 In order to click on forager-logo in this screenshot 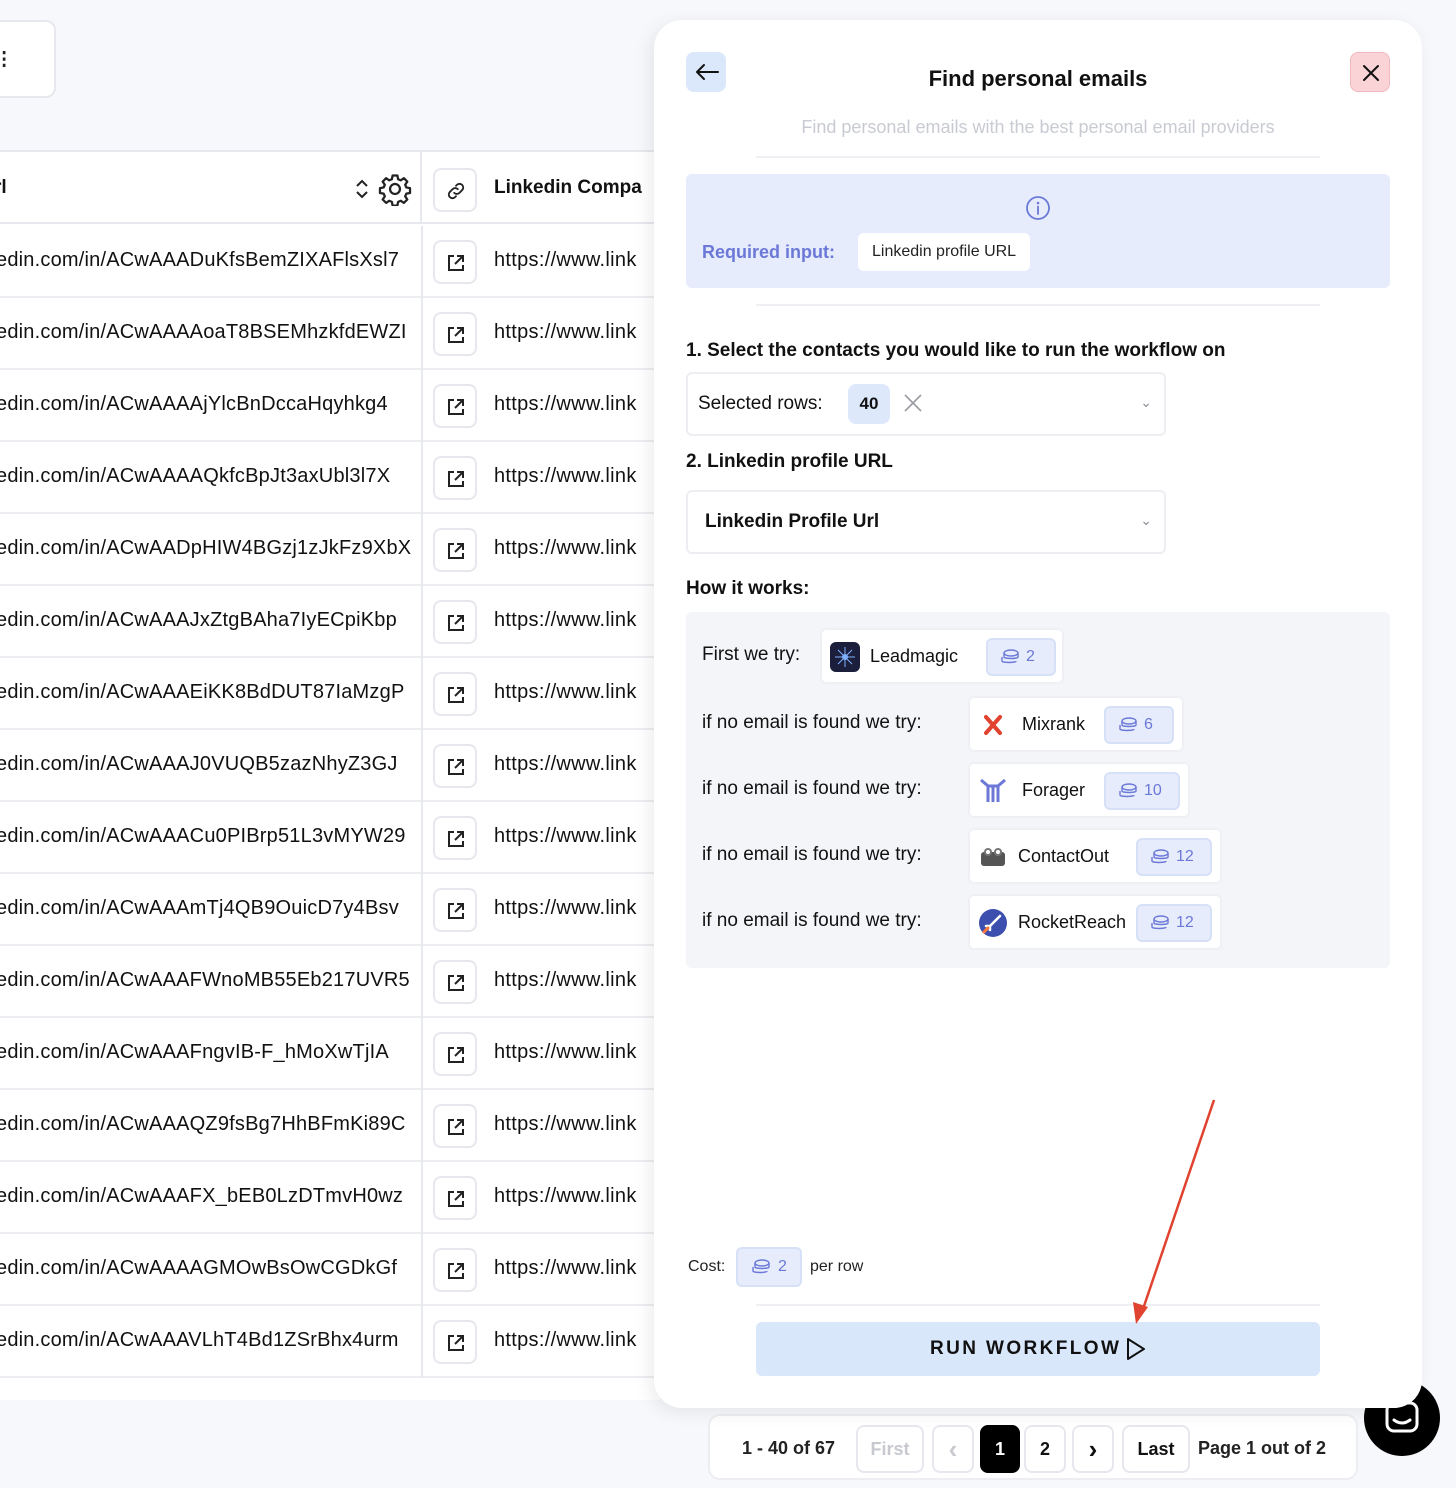, I will do `click(993, 791)`.